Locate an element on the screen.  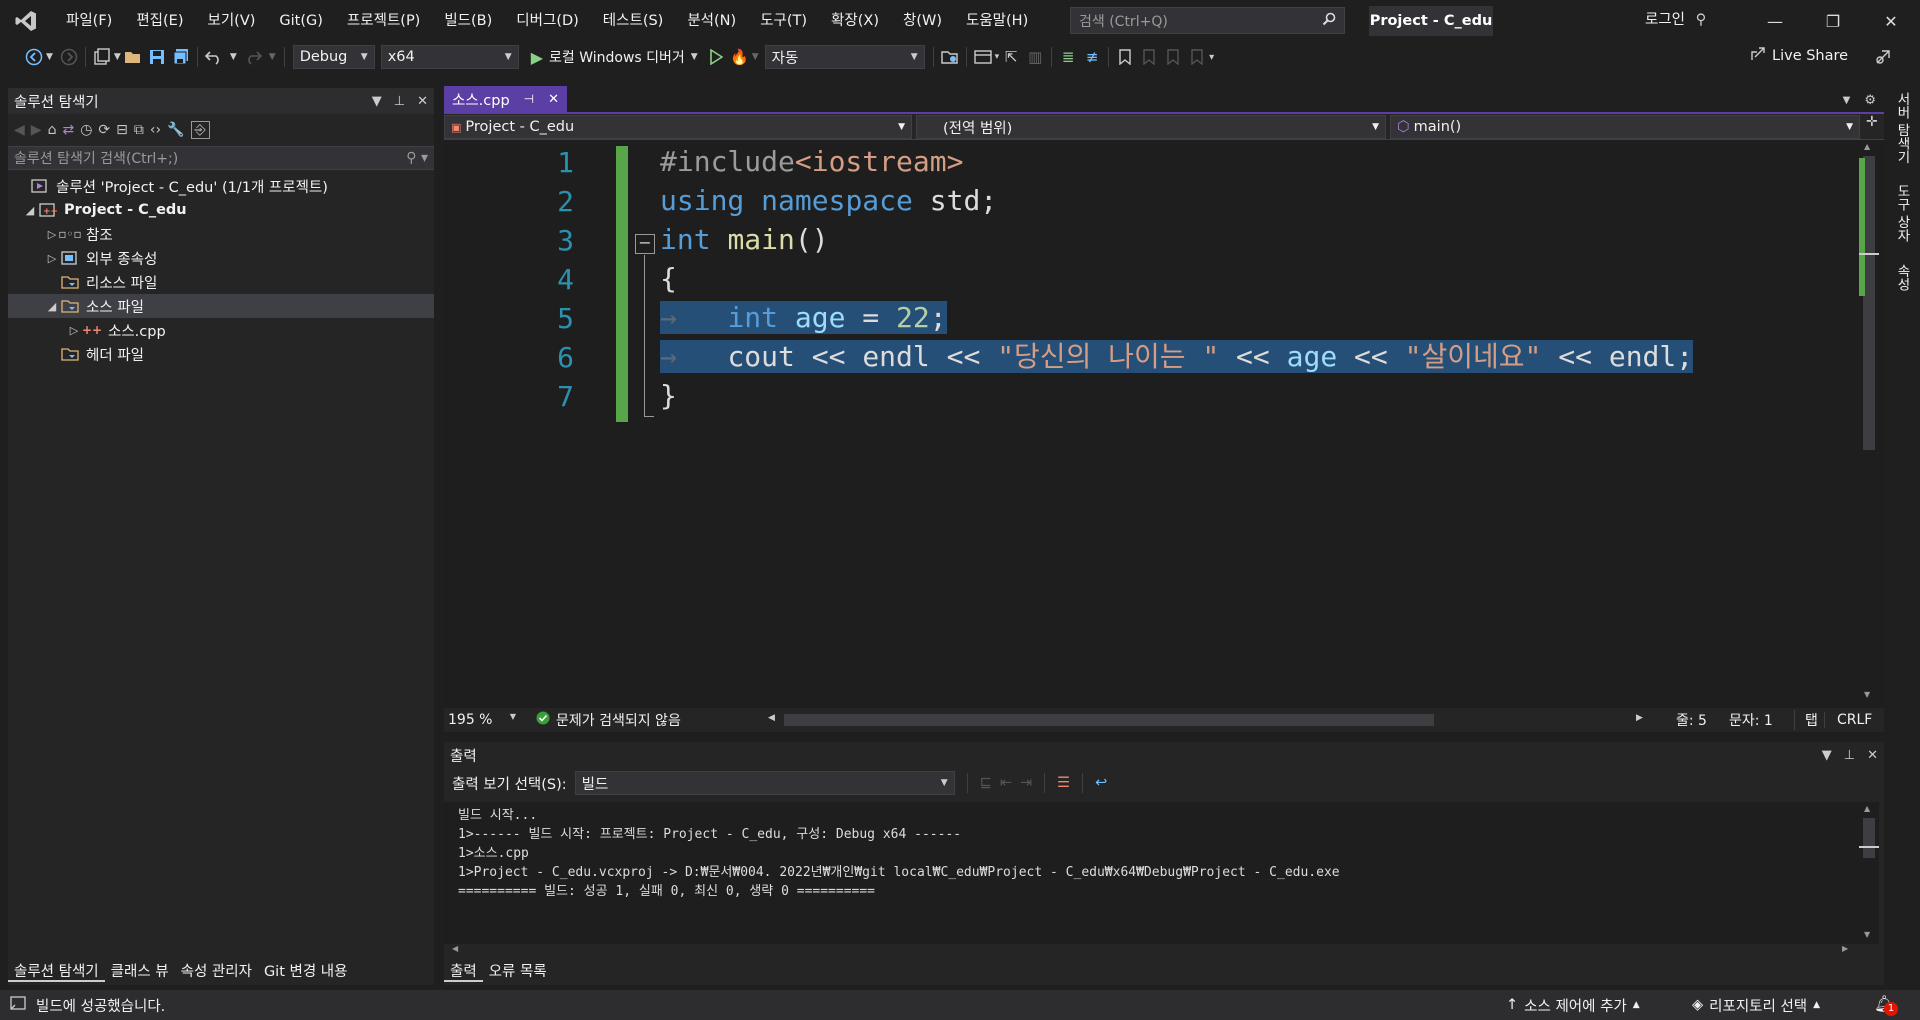
next-bookmark-icon is located at coordinates (1173, 57).